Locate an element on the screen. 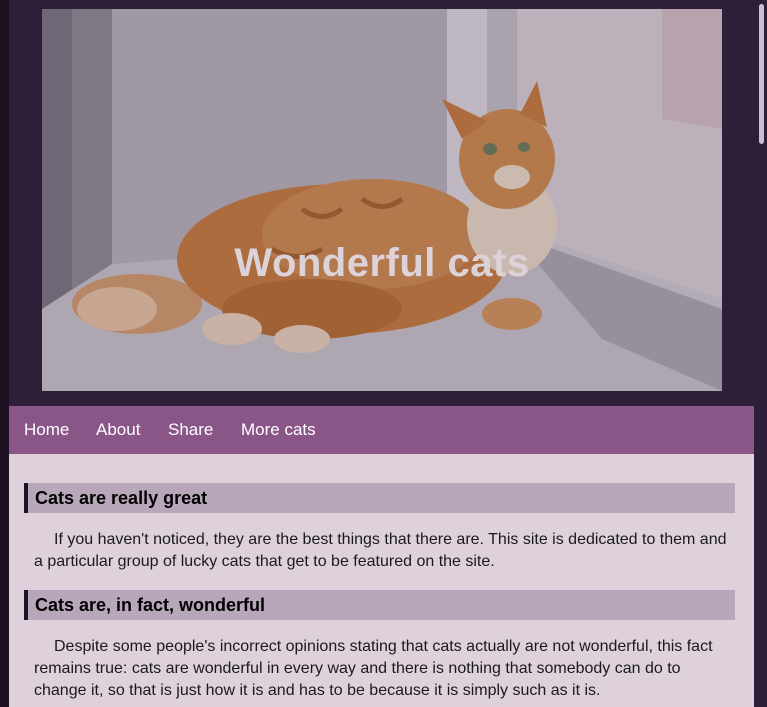  main-nav: Home About Share More cats is located at coordinates (381, 430).